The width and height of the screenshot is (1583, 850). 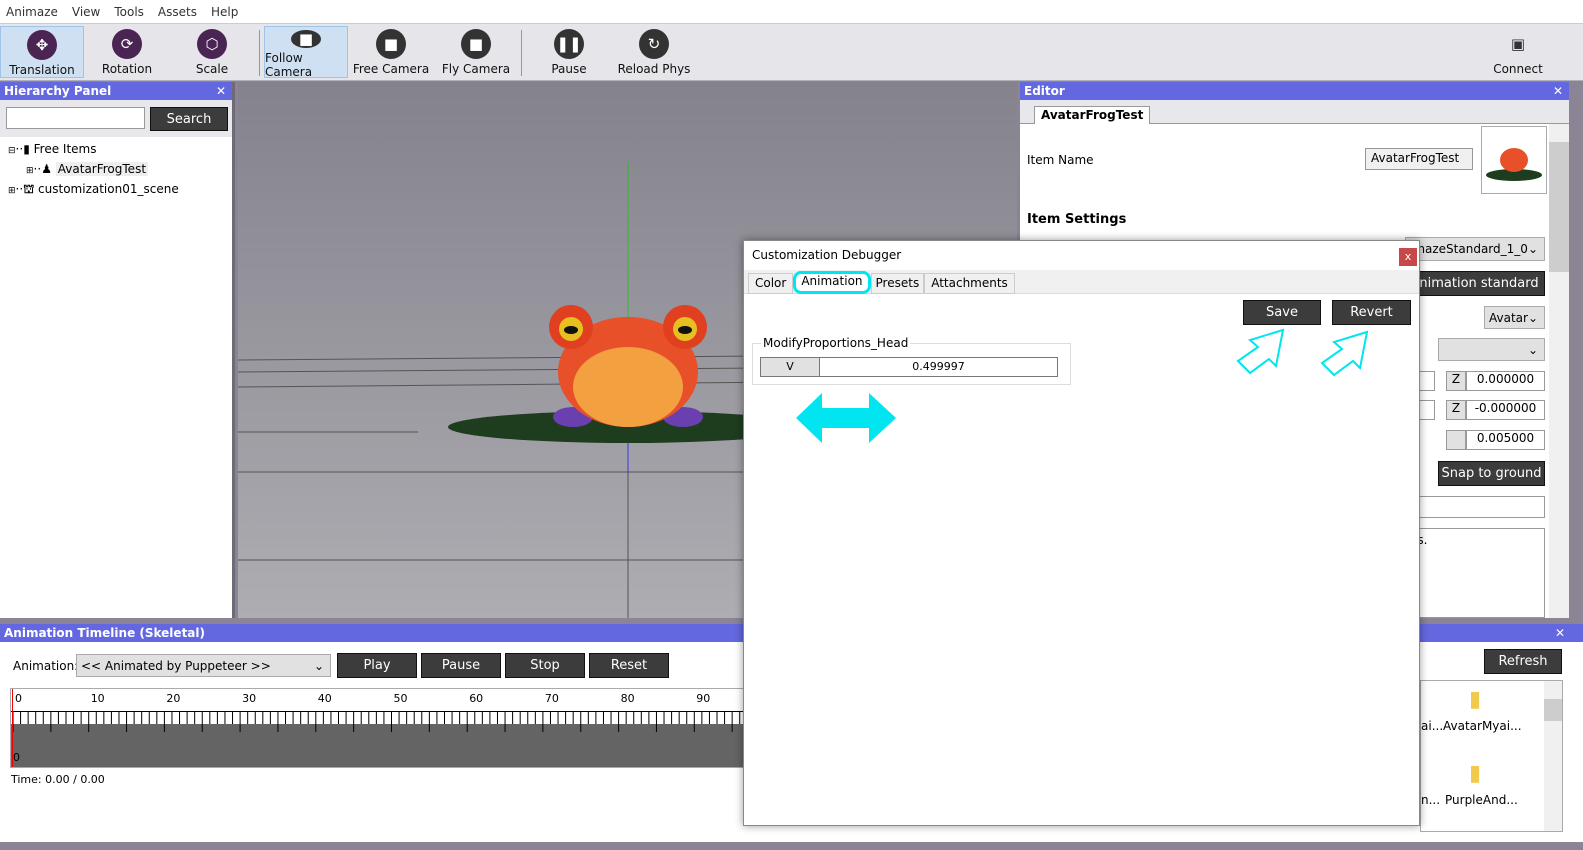 I want to click on timeline-track: 0 10 20 30 40 50 60 70 80 90 0, so click(x=390, y=728).